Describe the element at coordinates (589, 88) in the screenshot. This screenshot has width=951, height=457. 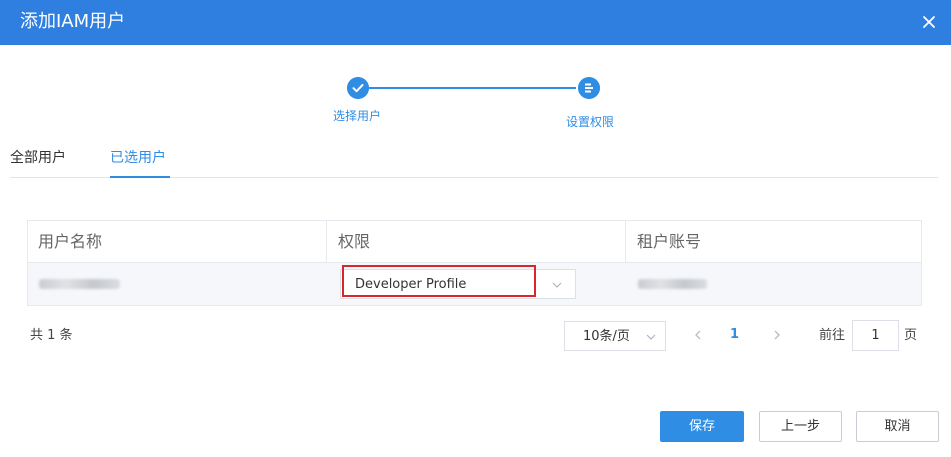
I see `step-current-icon` at that location.